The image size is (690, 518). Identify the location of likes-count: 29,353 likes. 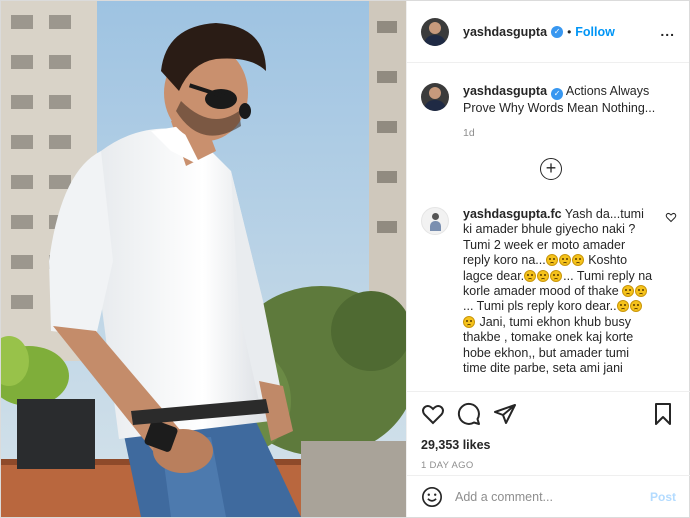
(548, 445).